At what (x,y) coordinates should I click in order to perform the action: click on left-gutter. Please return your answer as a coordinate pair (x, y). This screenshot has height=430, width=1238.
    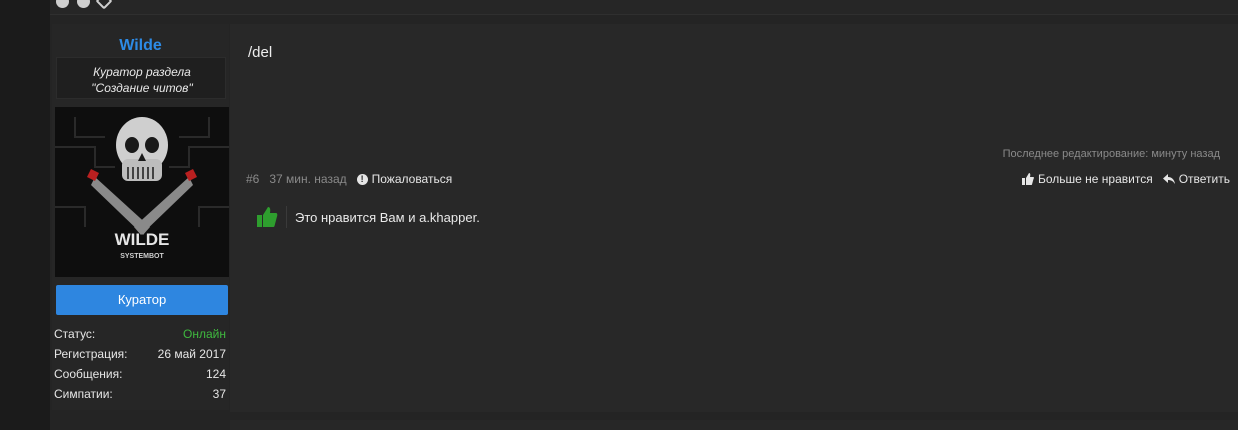
    Looking at the image, I should click on (25, 215).